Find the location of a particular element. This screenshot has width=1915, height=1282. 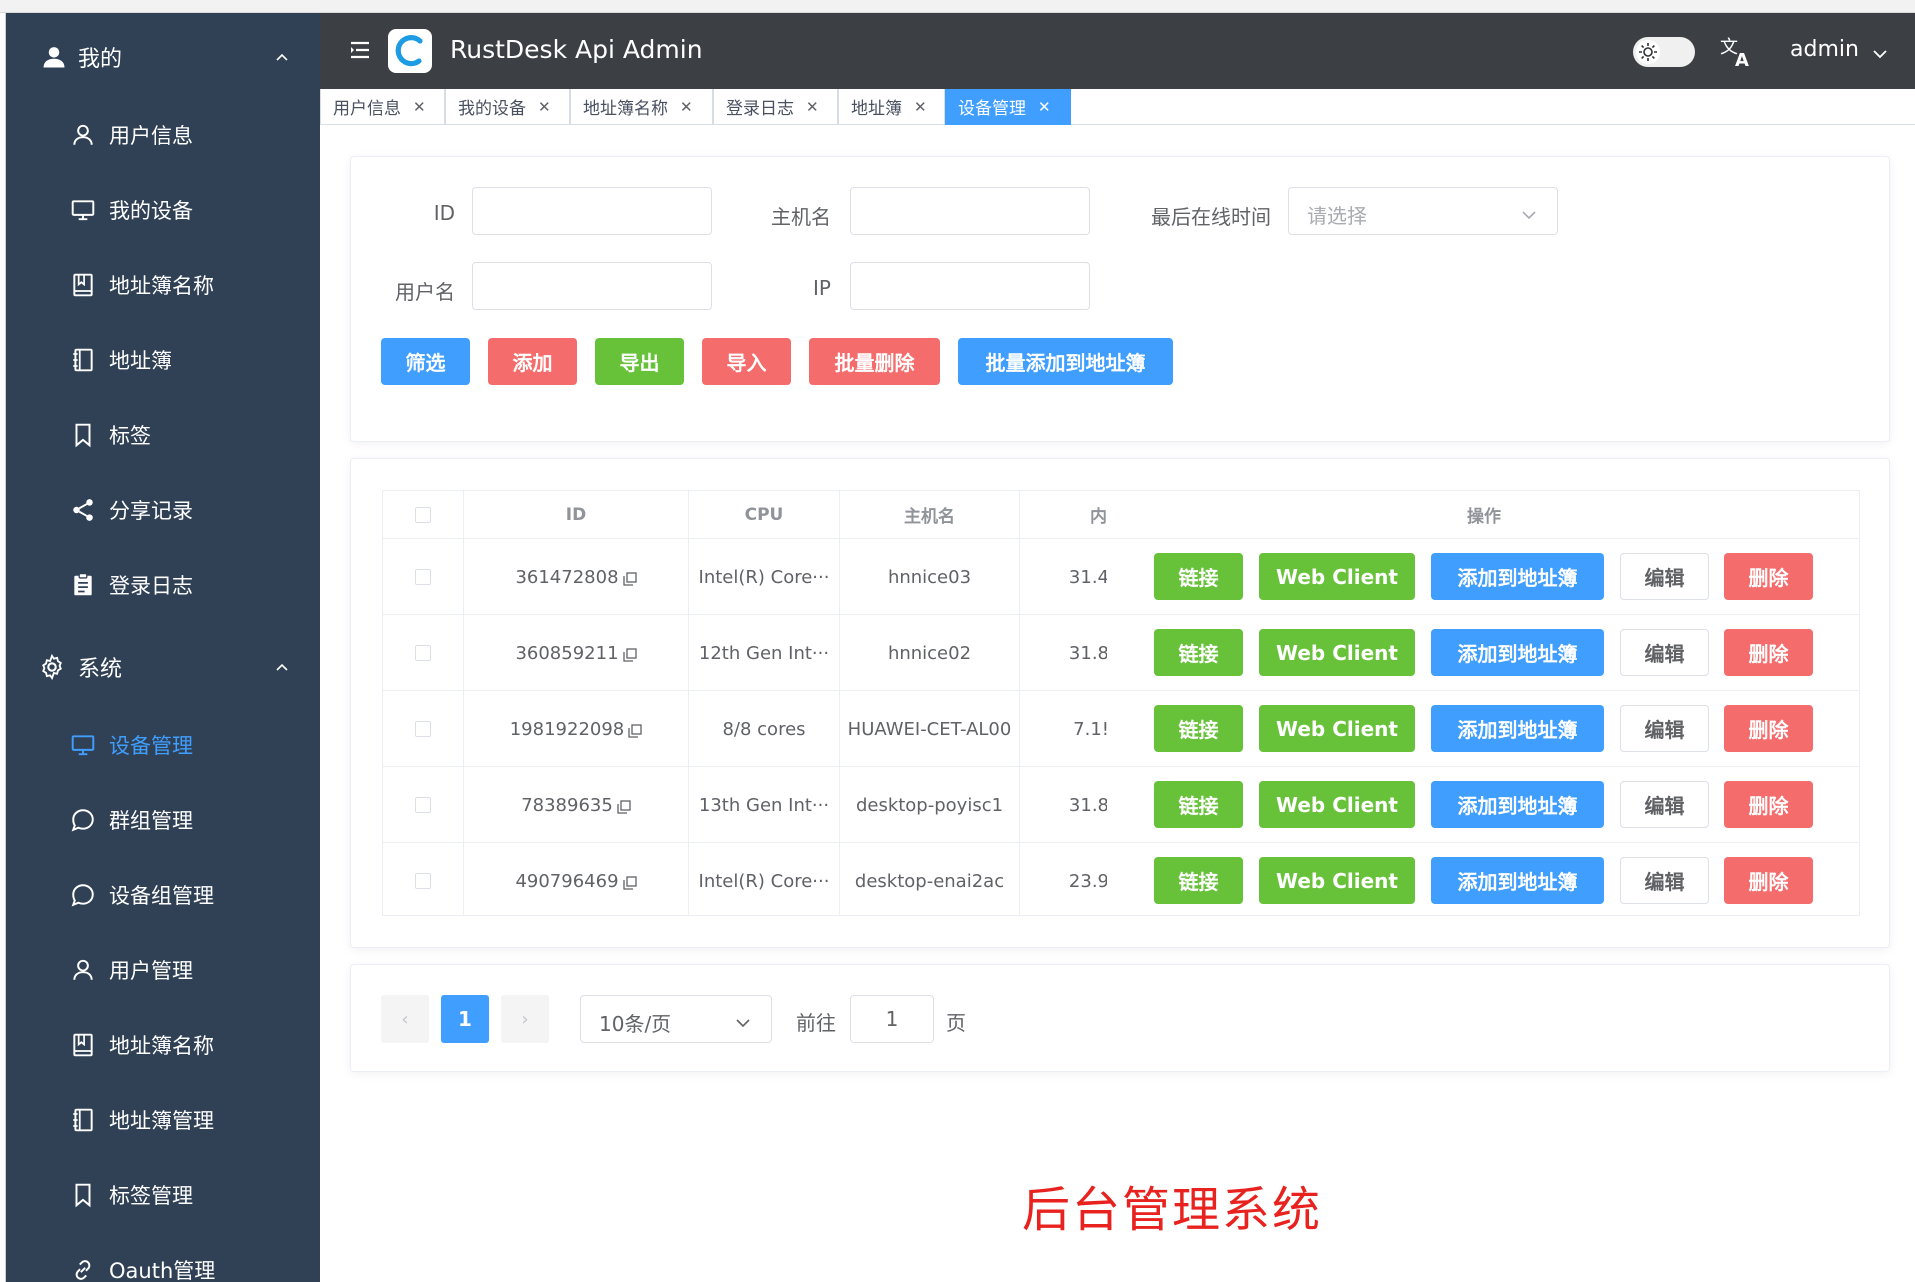

sidebar-item-addressbook: 地址簿 is located at coordinates (163, 359).